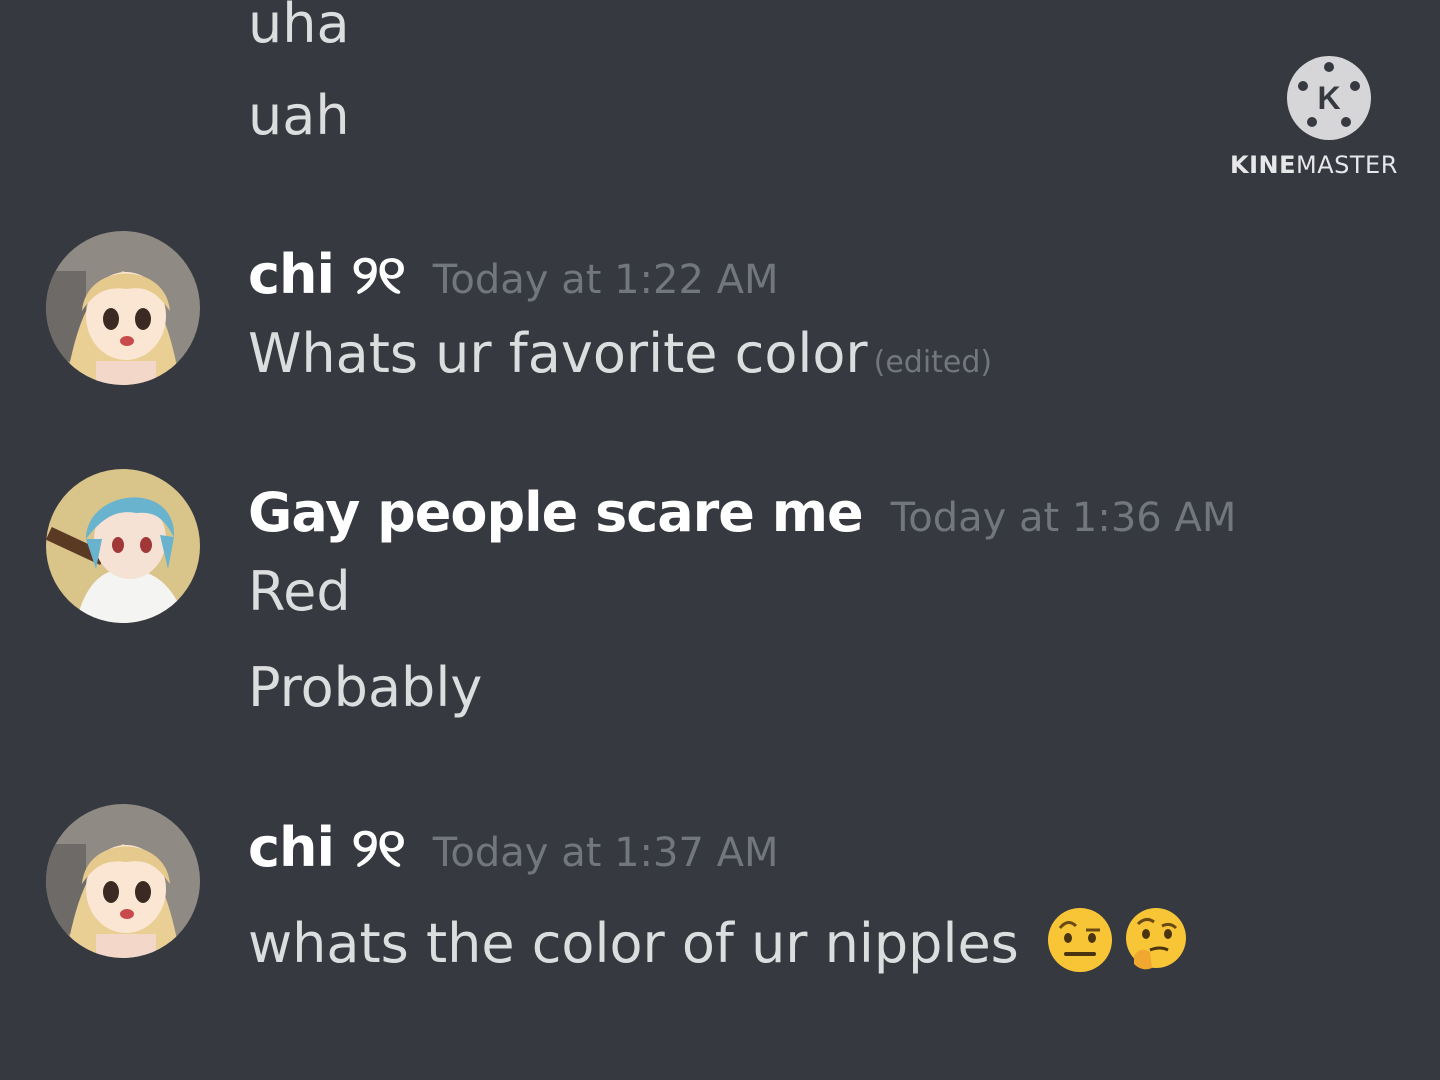 This screenshot has height=1080, width=1440. What do you see at coordinates (1156, 939) in the screenshot?
I see `thinking-face-icon` at bounding box center [1156, 939].